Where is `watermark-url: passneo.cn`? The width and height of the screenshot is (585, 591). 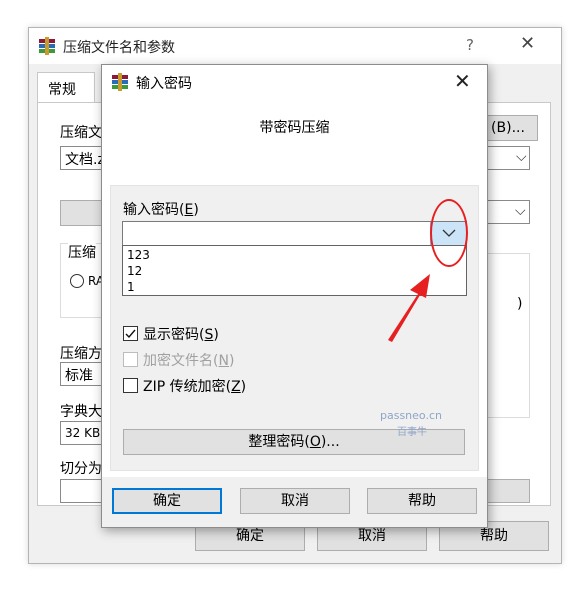
watermark-url: passneo.cn is located at coordinates (411, 415).